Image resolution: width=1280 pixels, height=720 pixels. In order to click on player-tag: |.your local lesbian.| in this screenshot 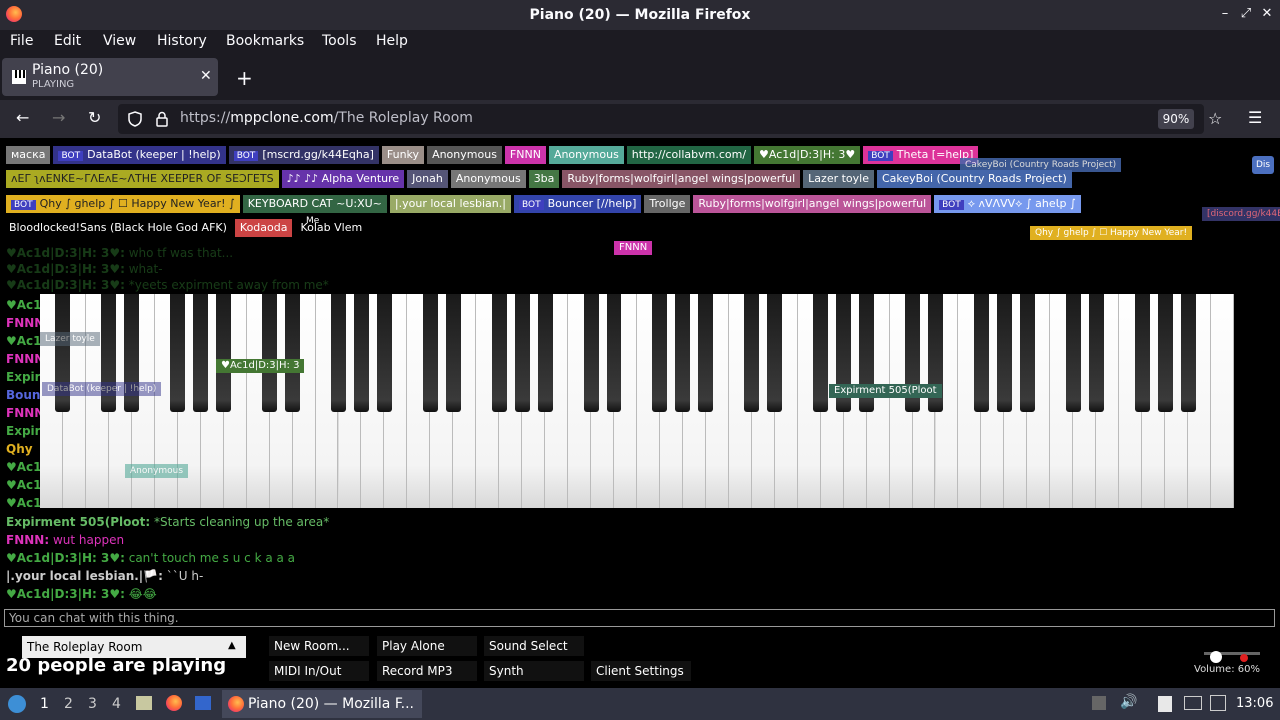, I will do `click(450, 204)`.